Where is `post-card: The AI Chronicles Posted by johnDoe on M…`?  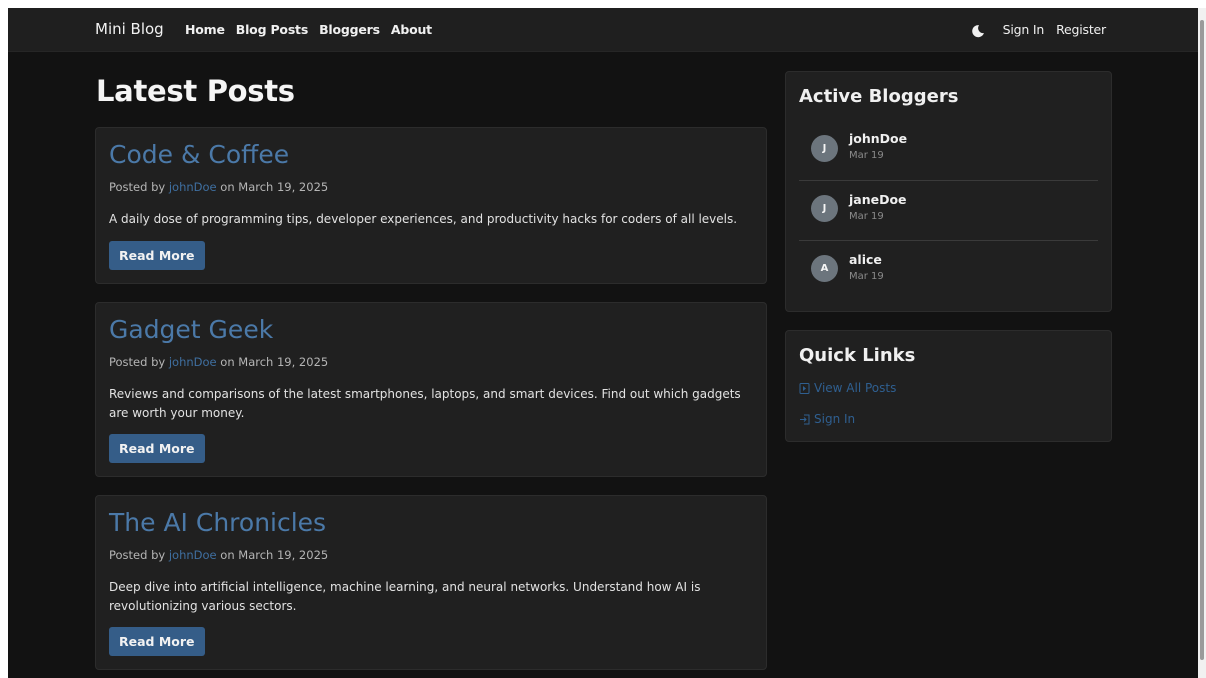 post-card: The AI Chronicles Posted by johnDoe on M… is located at coordinates (431, 582).